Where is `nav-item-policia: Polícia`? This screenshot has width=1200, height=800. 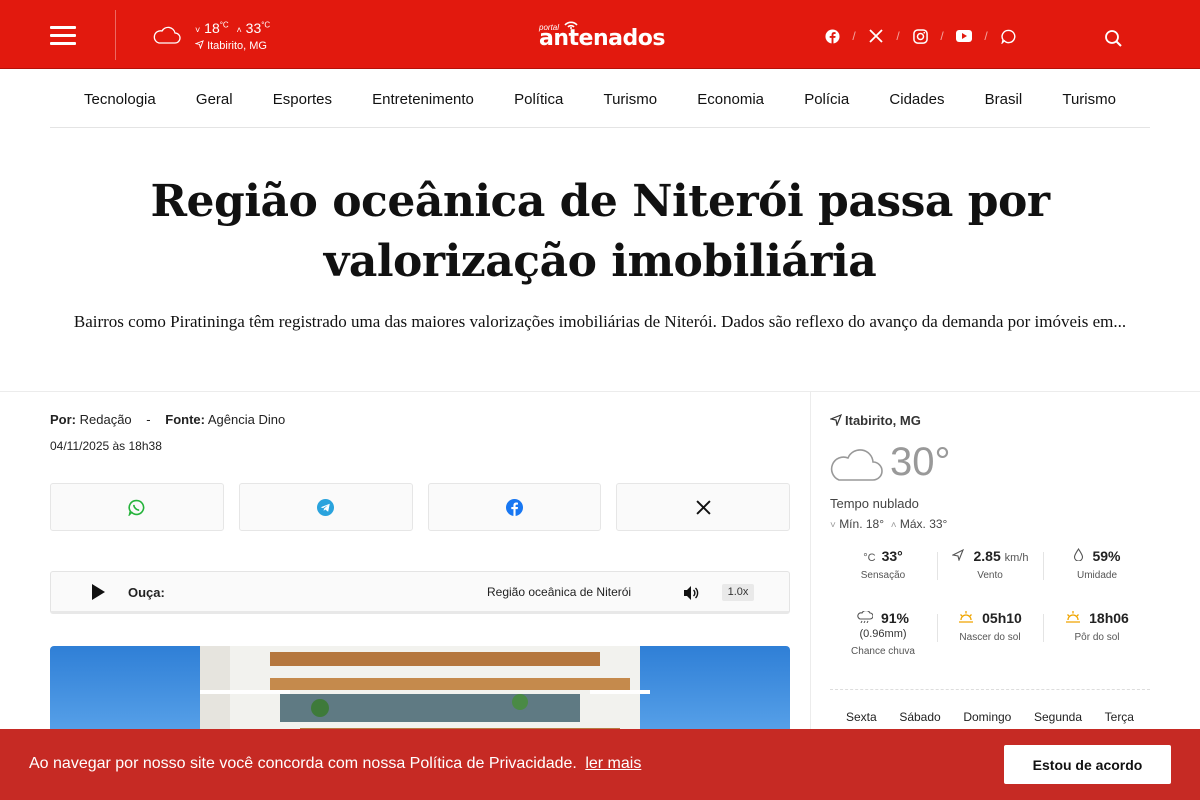
nav-item-policia: Polícia is located at coordinates (826, 99).